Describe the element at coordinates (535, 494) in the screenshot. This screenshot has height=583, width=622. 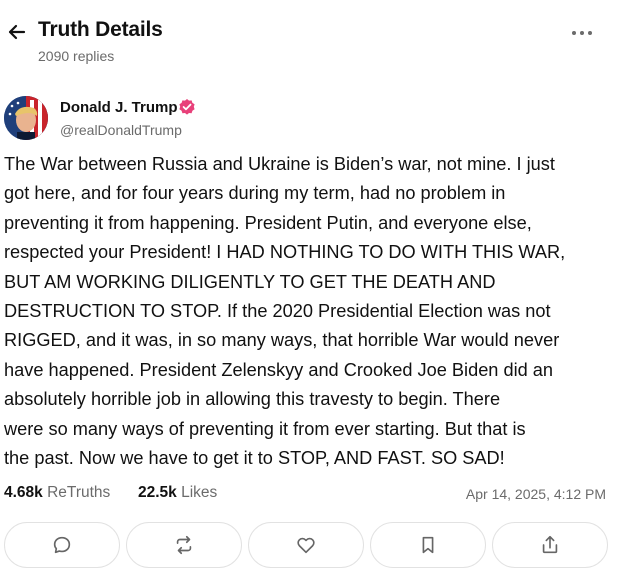
I see `post-timestamp: Apr 14, 2025, 4:12 PM` at that location.